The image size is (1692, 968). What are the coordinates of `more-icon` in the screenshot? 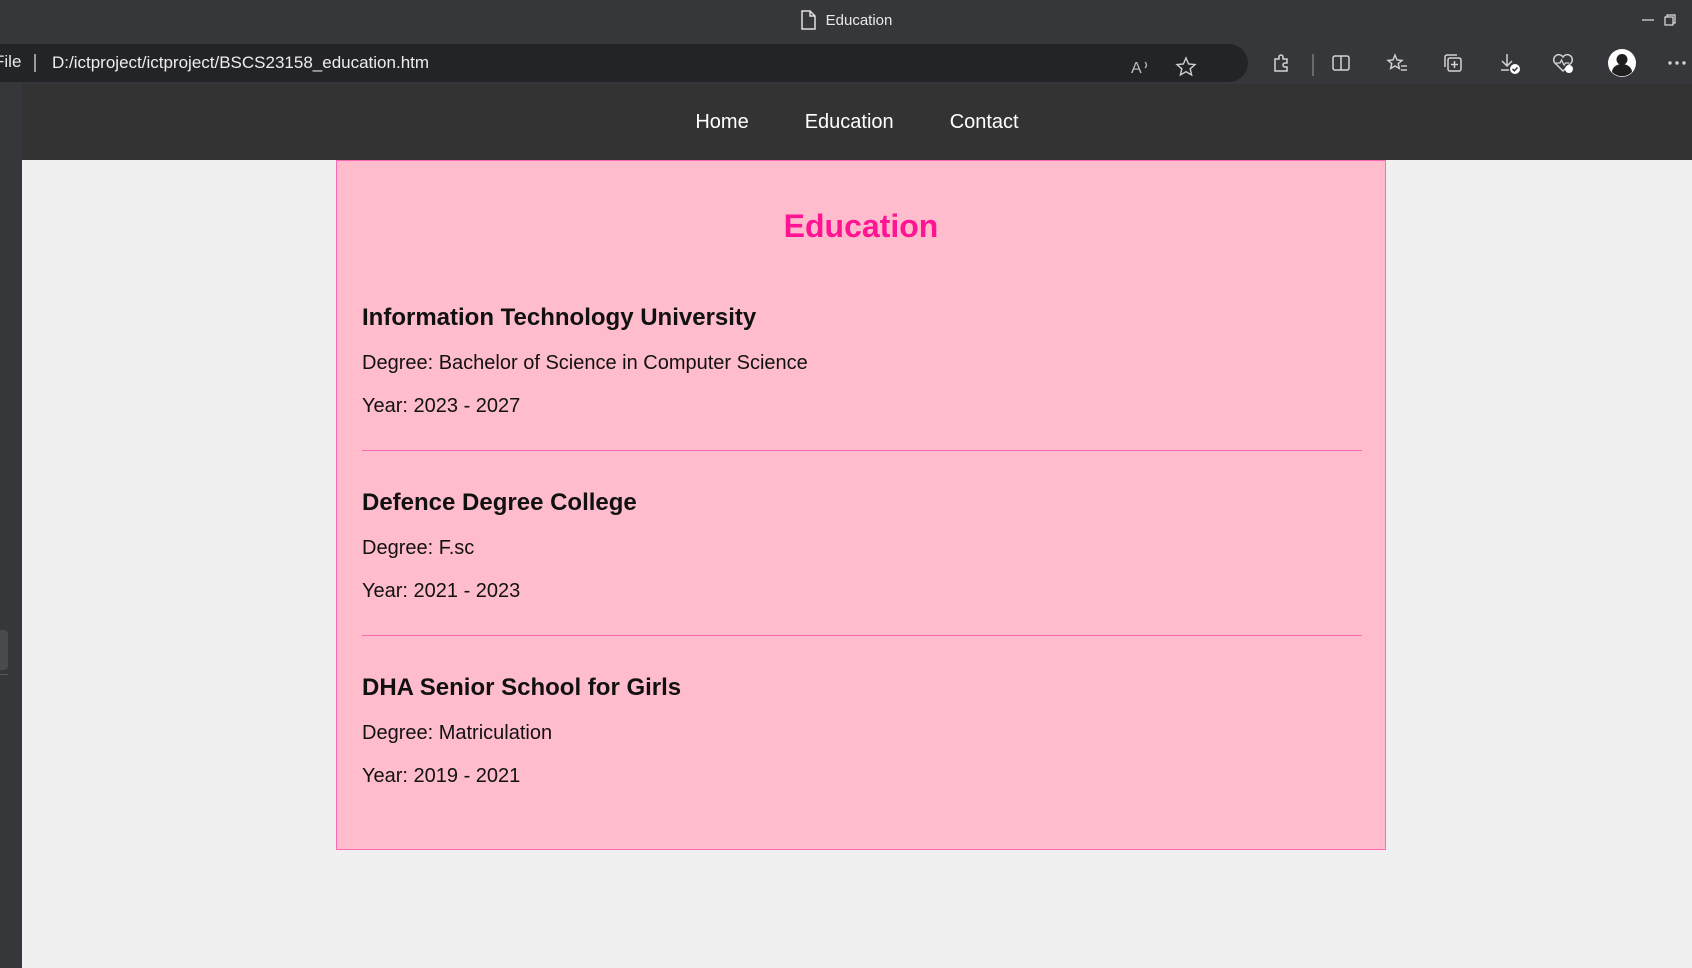 It's located at (1677, 63).